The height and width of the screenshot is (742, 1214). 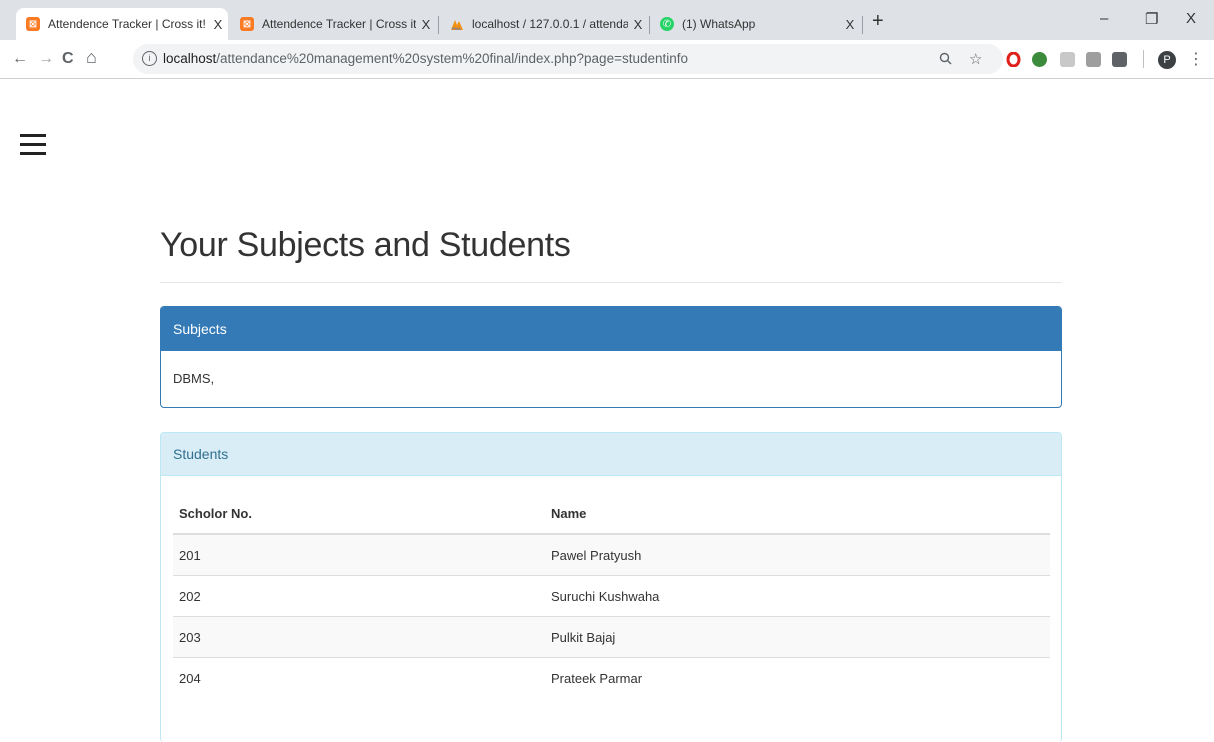 I want to click on opera-icon, so click(x=1013, y=59).